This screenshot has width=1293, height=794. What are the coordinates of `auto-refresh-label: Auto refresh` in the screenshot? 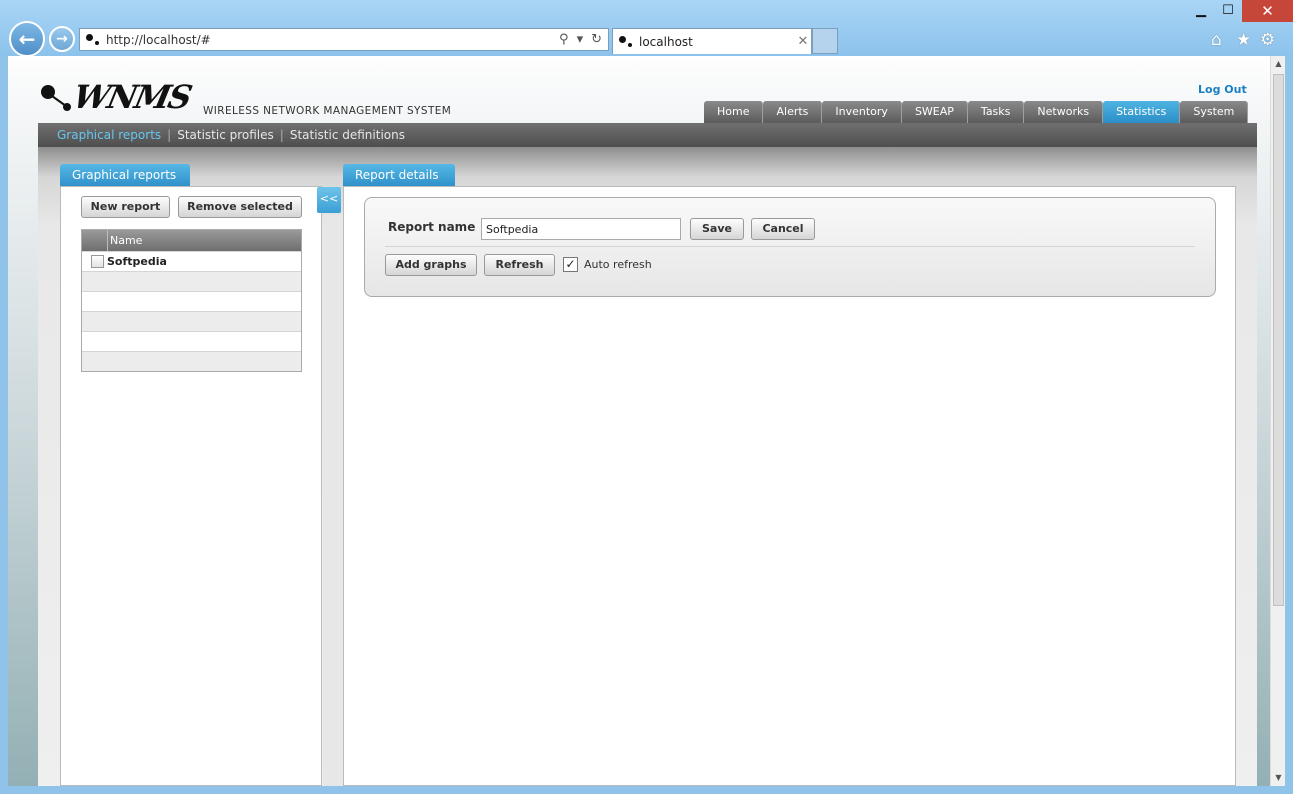 It's located at (618, 264).